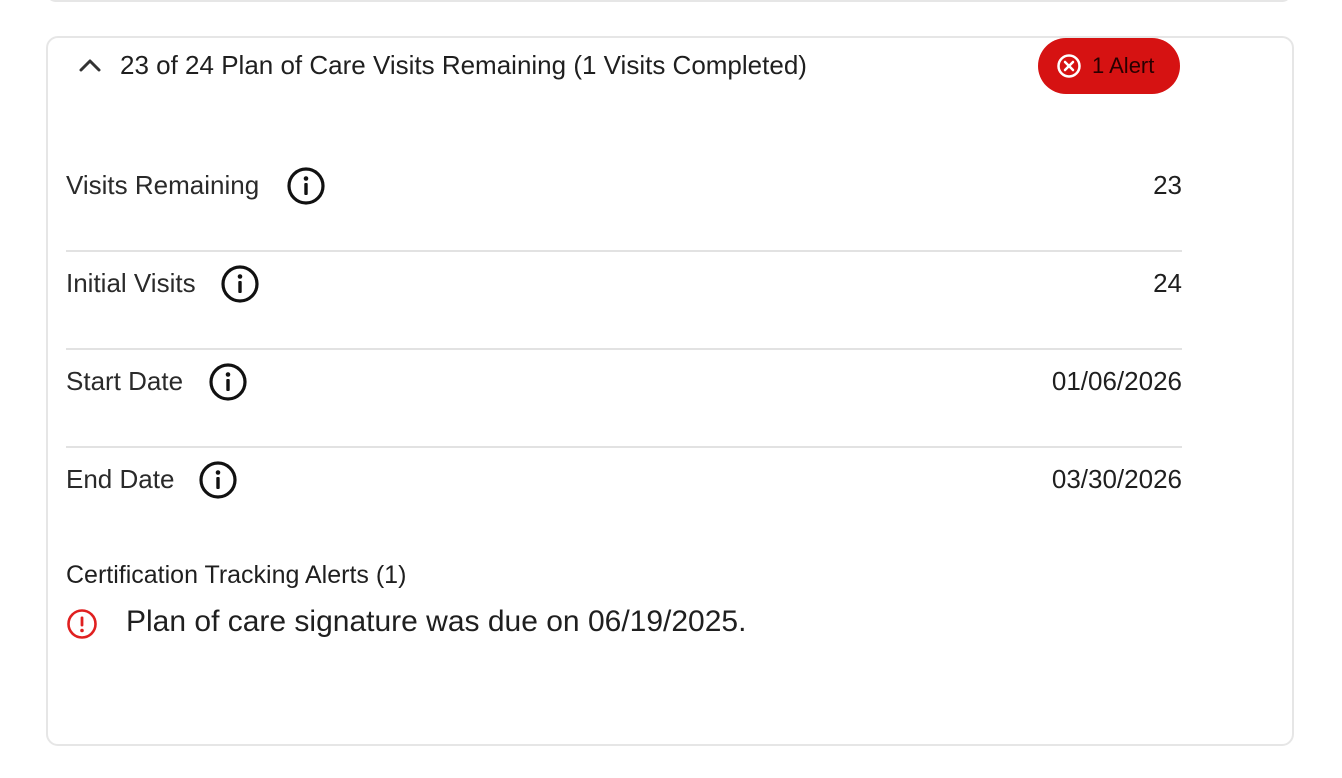 The image size is (1342, 778). Describe the element at coordinates (669, 1) in the screenshot. I see `previous-card-edge` at that location.